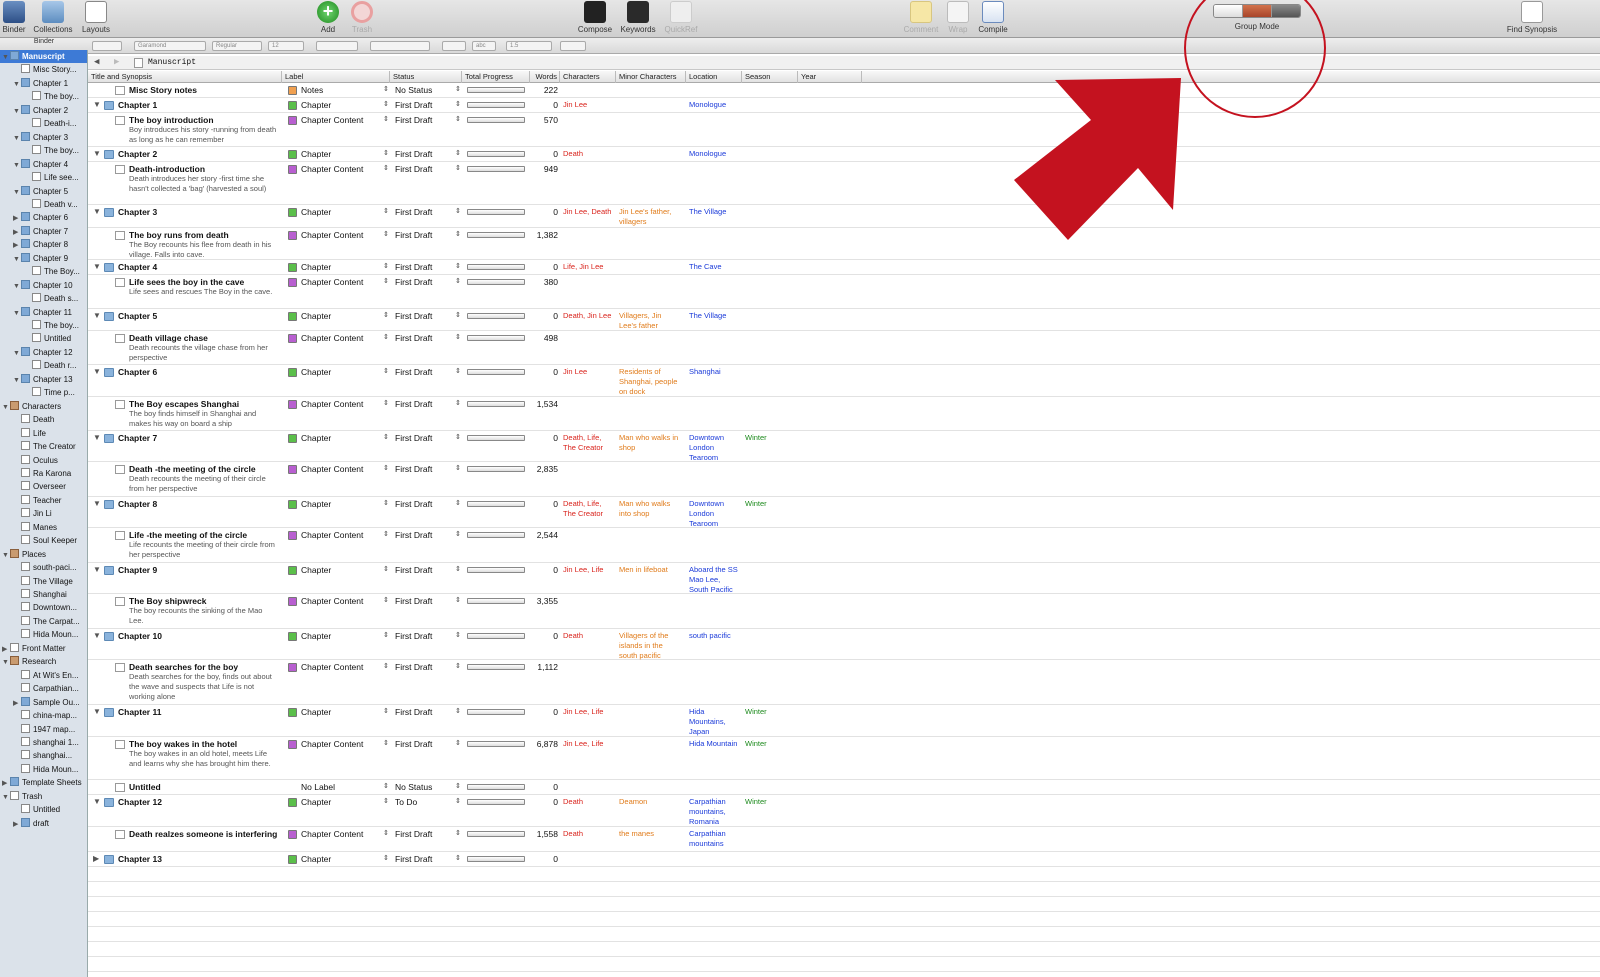  What do you see at coordinates (328, 17) in the screenshot?
I see `add-button: + Add` at bounding box center [328, 17].